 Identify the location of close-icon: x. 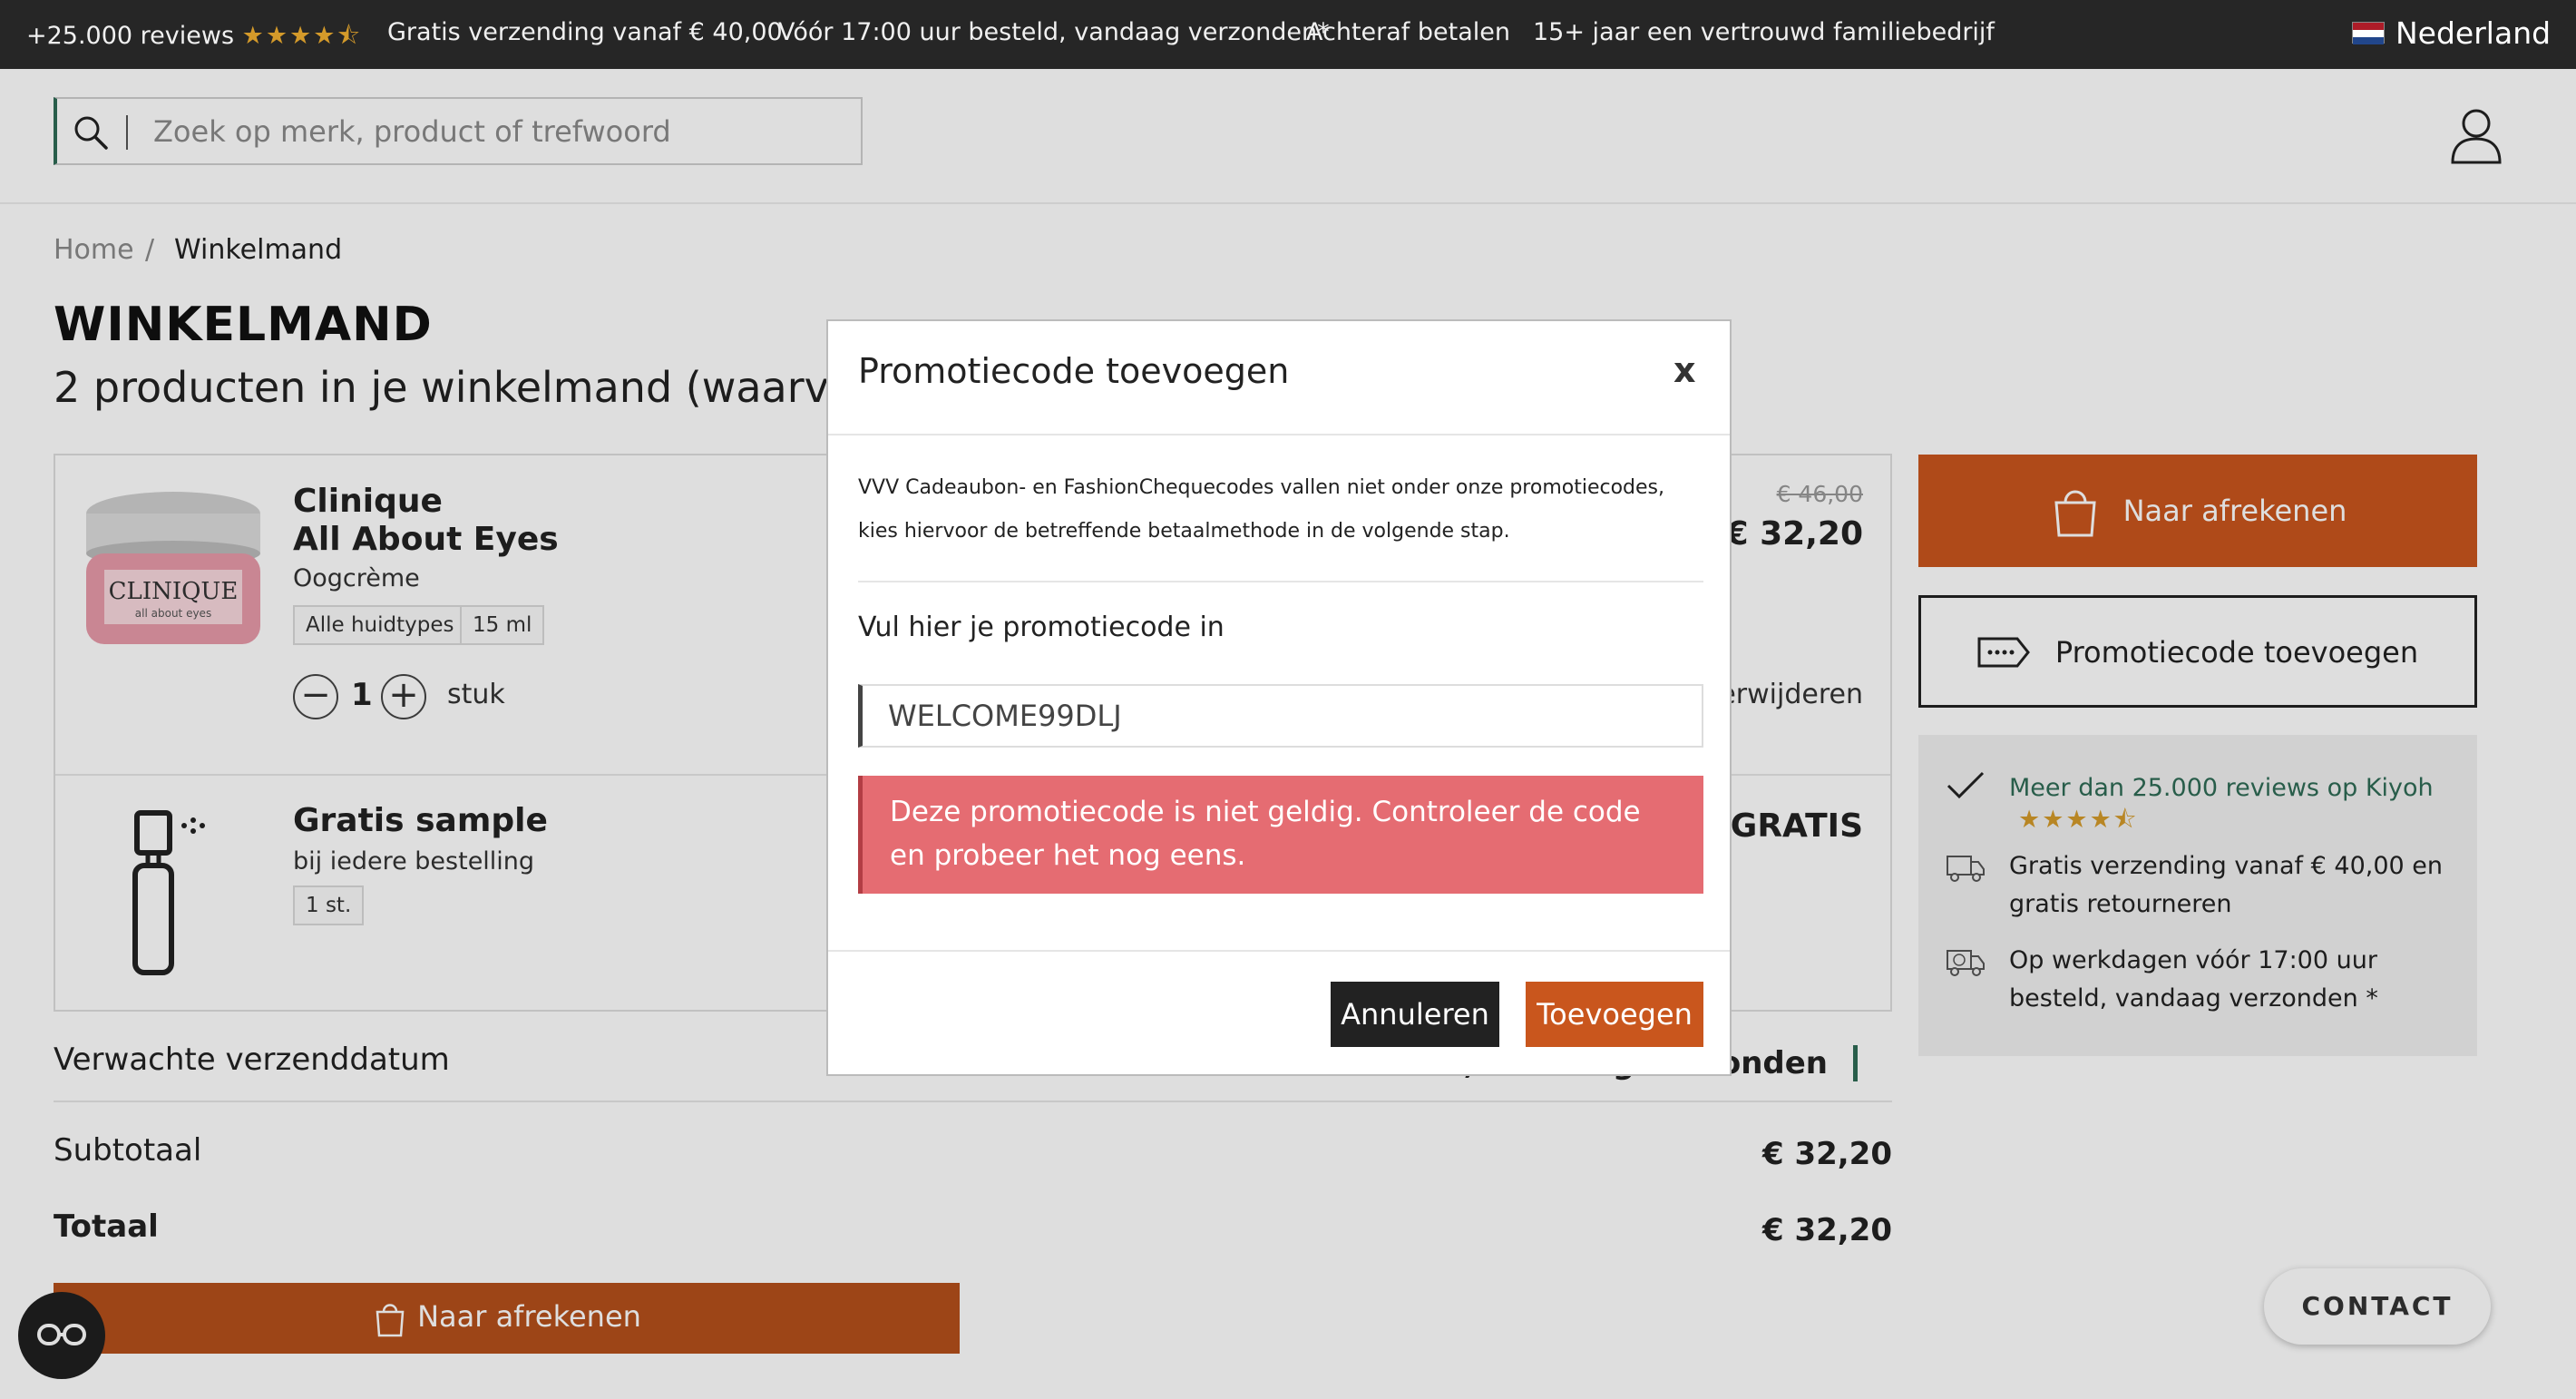
(1684, 370).